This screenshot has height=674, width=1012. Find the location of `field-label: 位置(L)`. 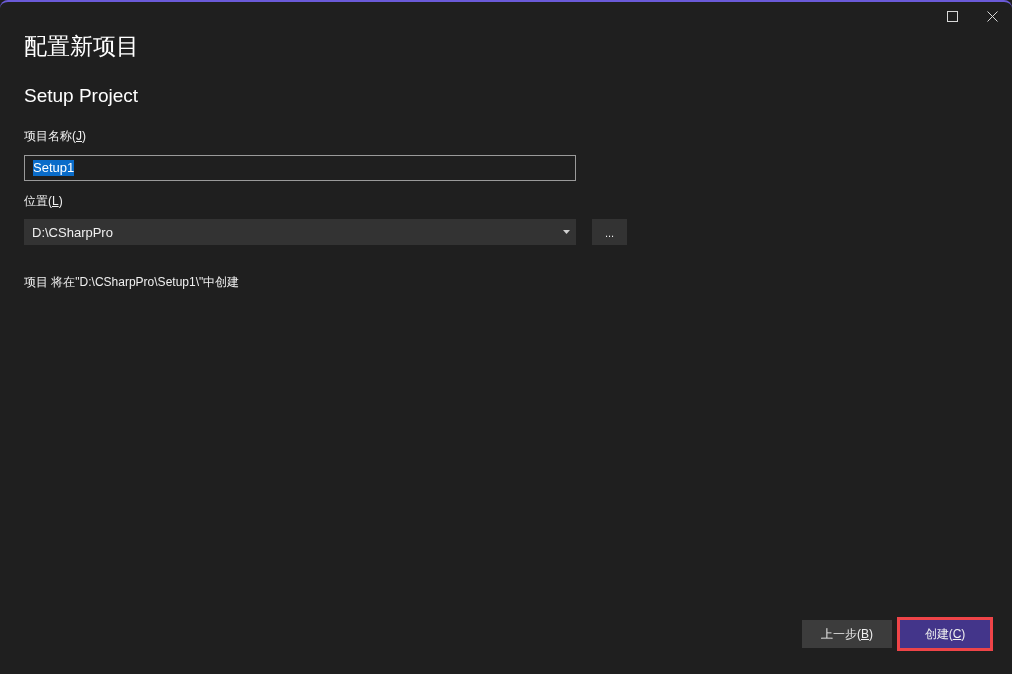

field-label: 位置(L) is located at coordinates (43, 201).